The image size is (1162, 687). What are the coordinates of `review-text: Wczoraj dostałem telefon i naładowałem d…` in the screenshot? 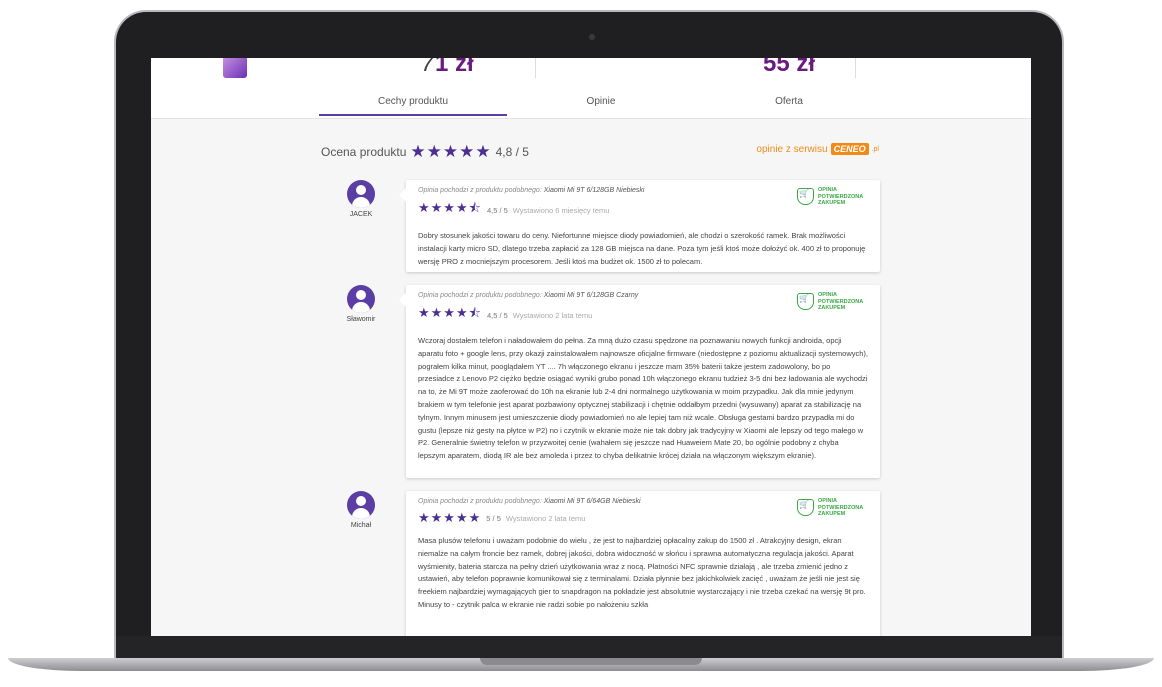 It's located at (643, 398).